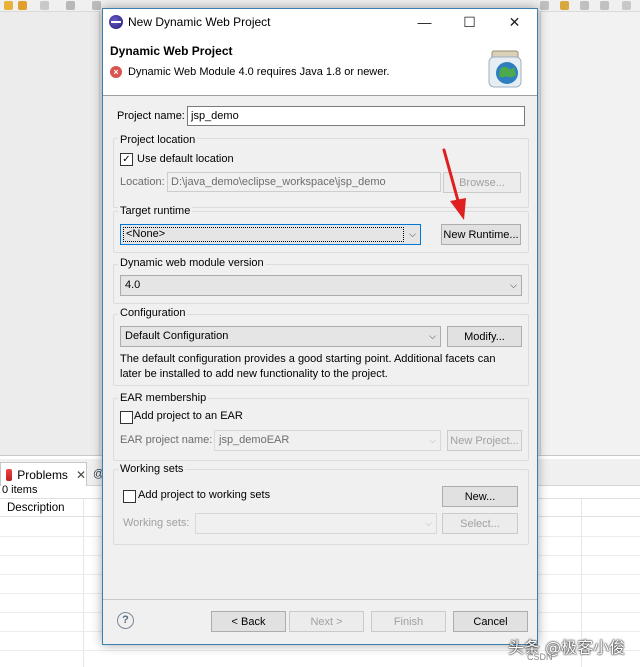  Describe the element at coordinates (458, 209) in the screenshot. I see `annotation-arrow-head` at that location.